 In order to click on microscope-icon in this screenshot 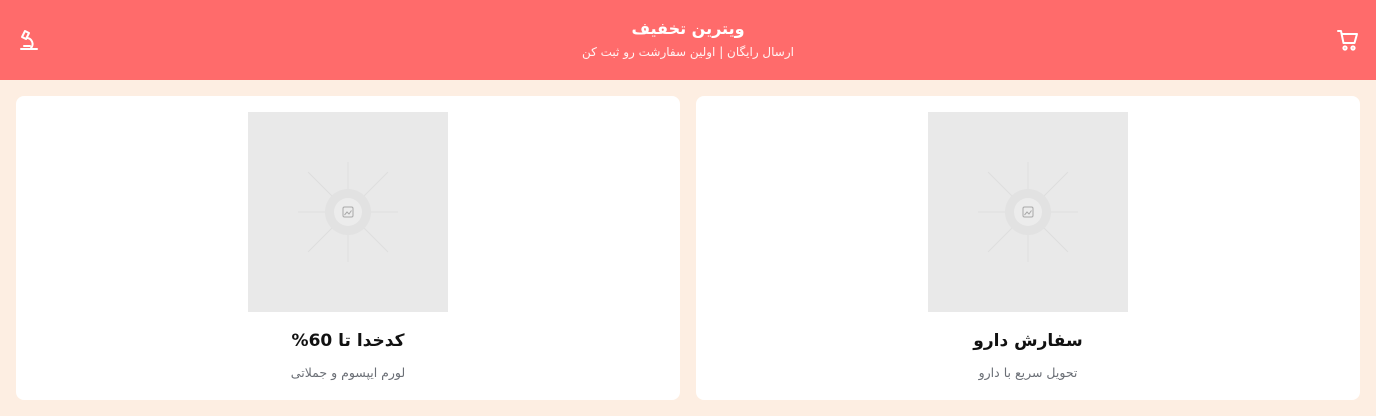, I will do `click(29, 40)`.